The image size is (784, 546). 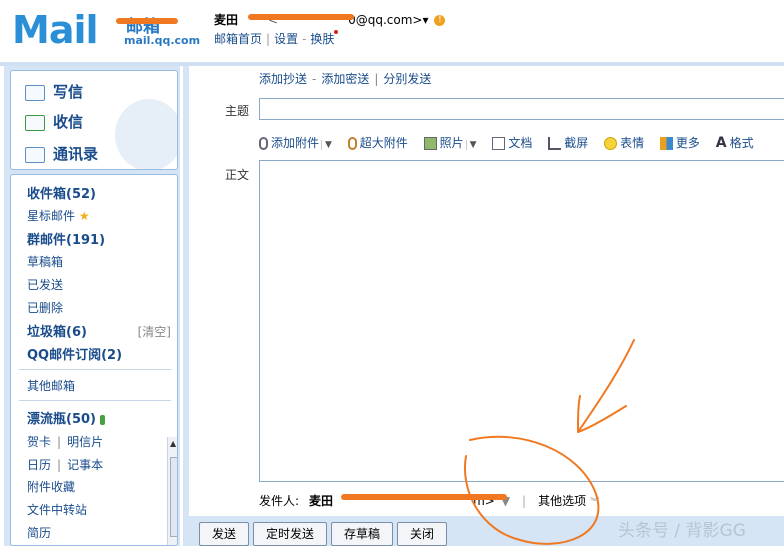 I want to click on drift-bottle: 漂流瓶(50), so click(x=66, y=417).